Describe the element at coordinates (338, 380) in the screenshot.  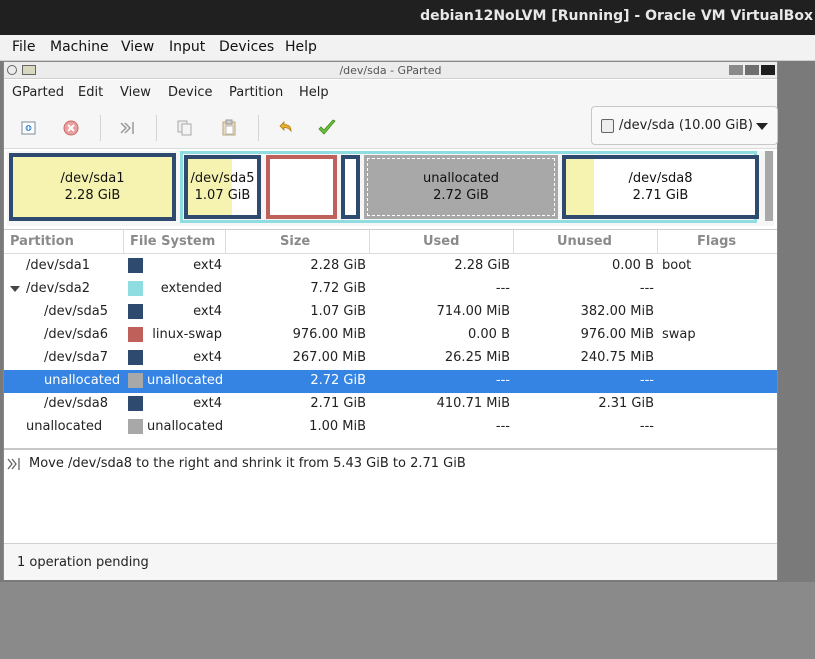
I see `cell-size: 2.72 GiB` at that location.